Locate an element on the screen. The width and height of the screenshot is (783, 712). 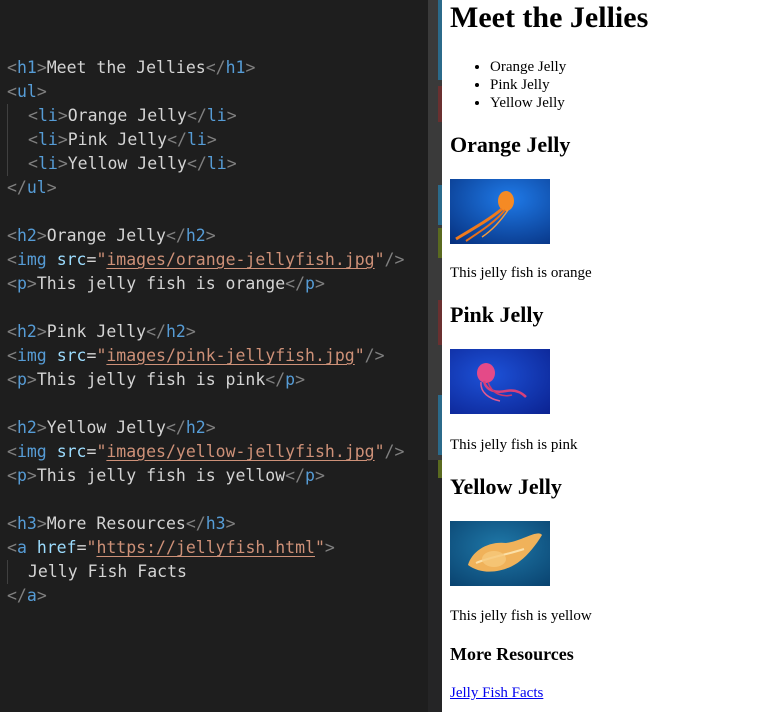
editor-scrollbar is located at coordinates (435, 356).